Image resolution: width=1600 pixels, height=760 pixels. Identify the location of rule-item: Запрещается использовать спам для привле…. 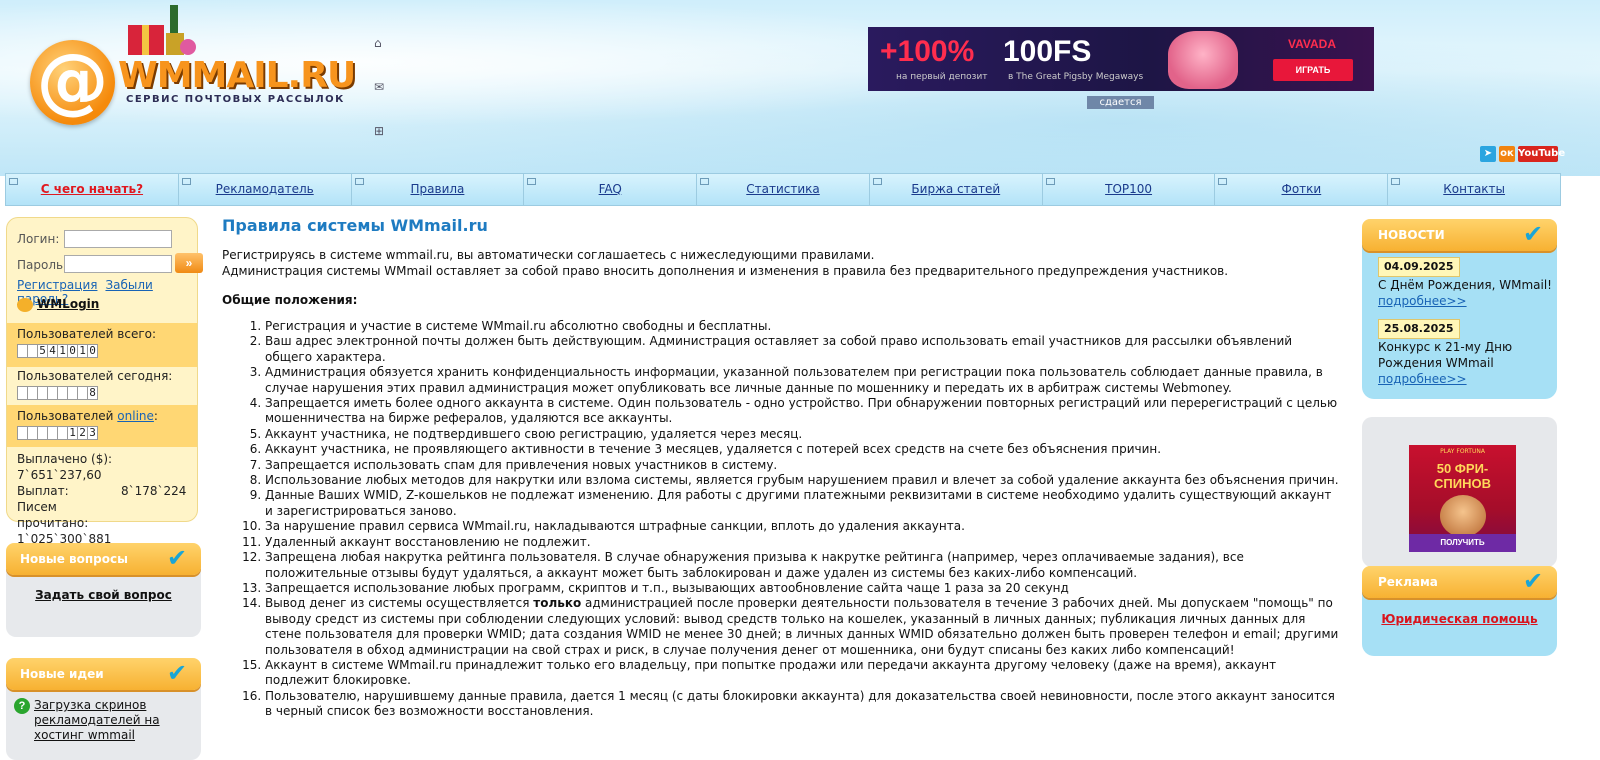
(803, 465).